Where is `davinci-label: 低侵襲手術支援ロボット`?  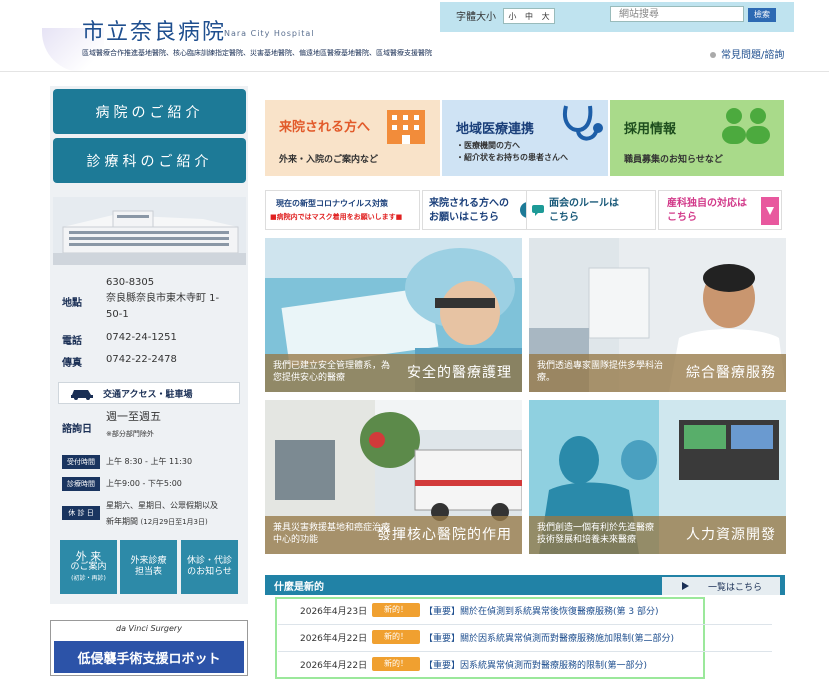
davinci-label: 低侵襲手術支援ロボット is located at coordinates (149, 657).